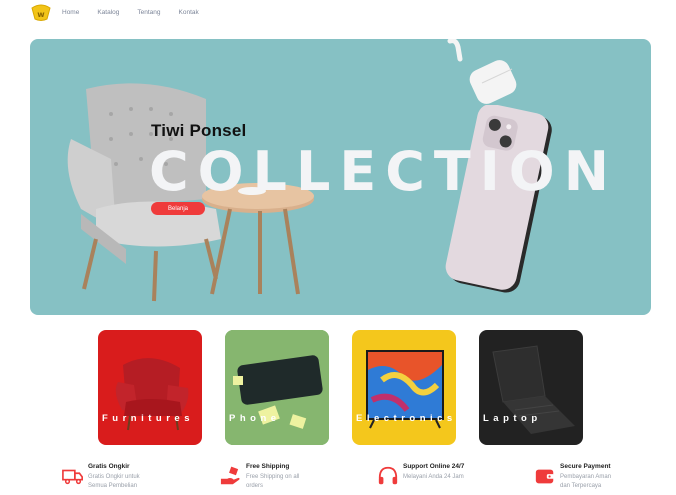 This screenshot has width=676, height=495. I want to click on svg-text: w, so click(41, 14).